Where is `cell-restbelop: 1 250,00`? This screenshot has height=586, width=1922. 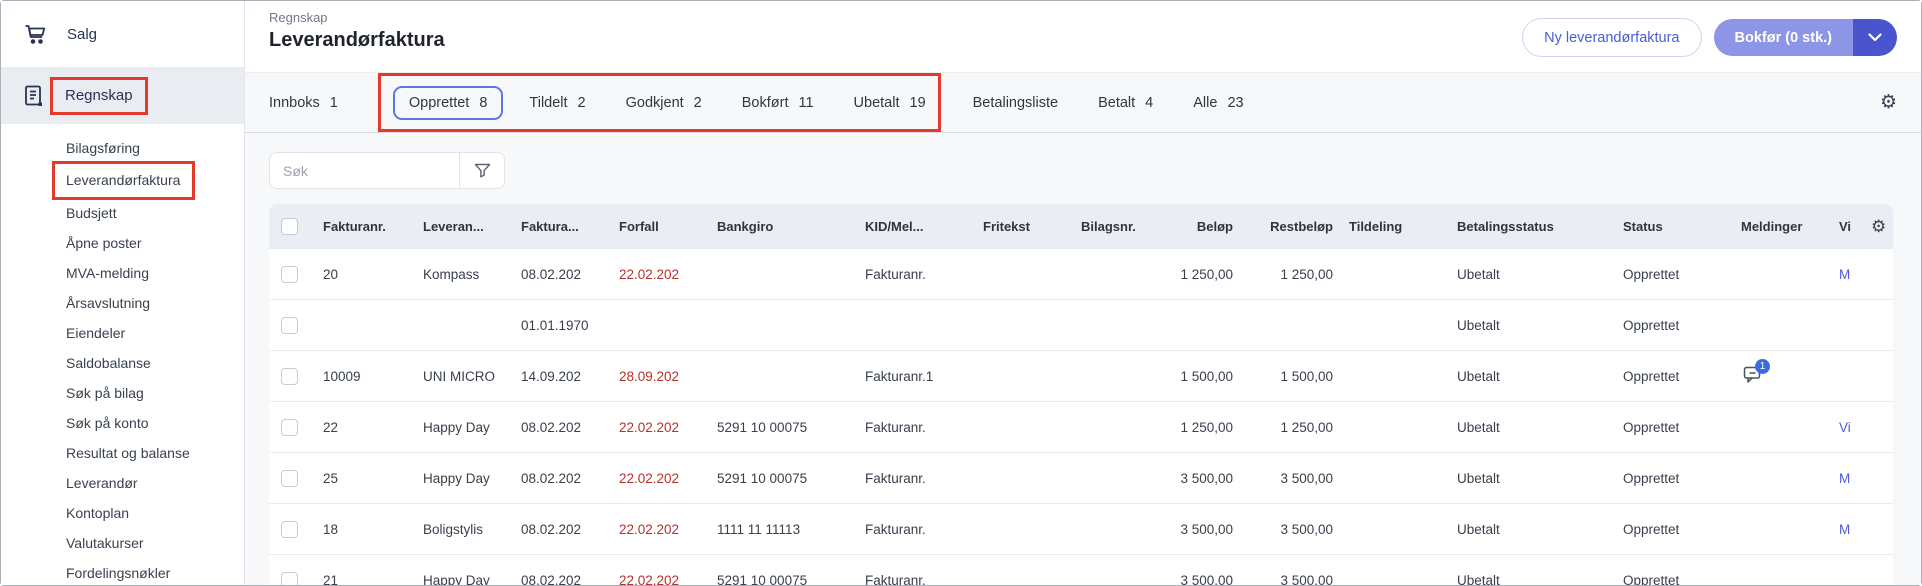 cell-restbelop: 1 250,00 is located at coordinates (1291, 426).